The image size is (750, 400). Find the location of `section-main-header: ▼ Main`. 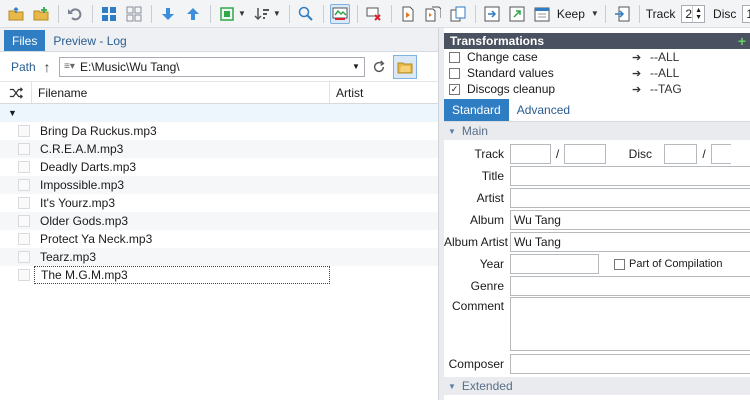

section-main-header: ▼ Main is located at coordinates (597, 131).